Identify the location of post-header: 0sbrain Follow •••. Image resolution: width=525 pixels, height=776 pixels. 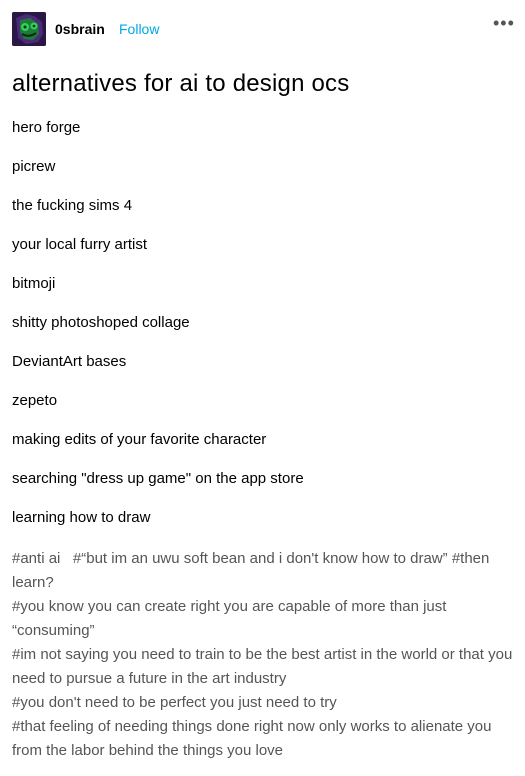
(263, 30).